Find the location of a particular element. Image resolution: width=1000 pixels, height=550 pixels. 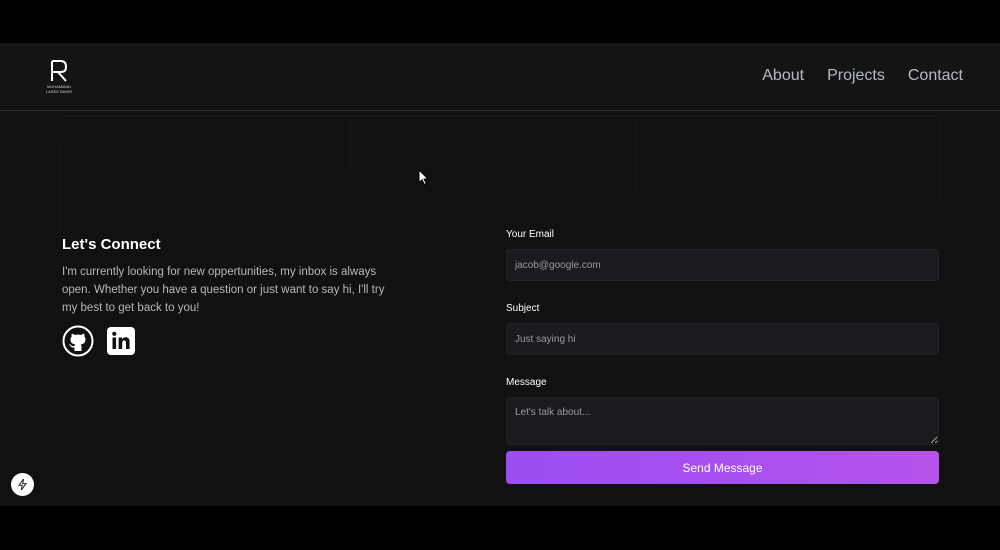

logo-name-line2: LAREE BAKIR is located at coordinates (59, 91).